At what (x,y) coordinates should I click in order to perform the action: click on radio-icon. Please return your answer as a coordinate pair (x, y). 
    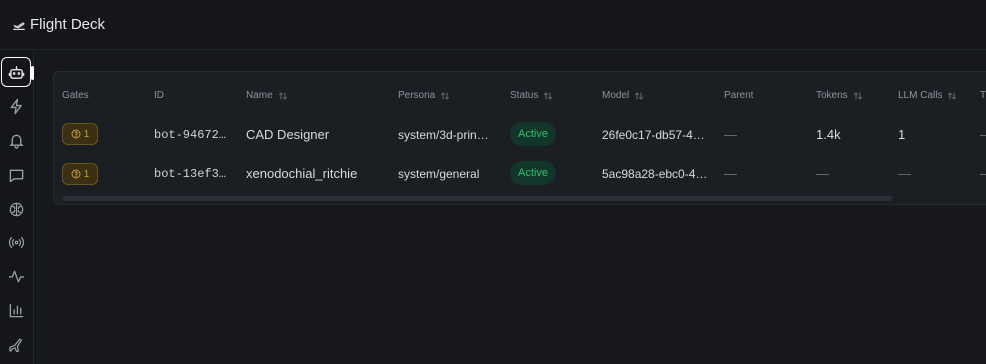
    Looking at the image, I should click on (16, 242).